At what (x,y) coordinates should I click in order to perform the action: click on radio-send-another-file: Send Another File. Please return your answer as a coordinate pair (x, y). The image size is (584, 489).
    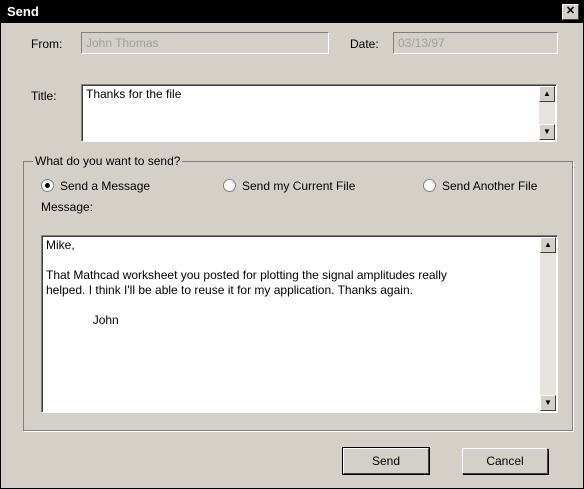
    Looking at the image, I should click on (480, 186).